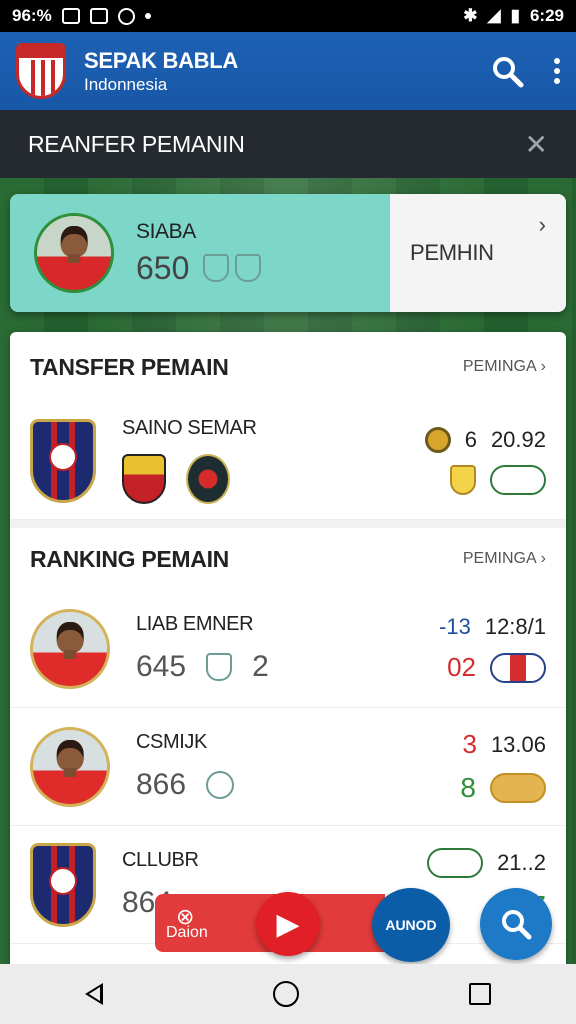 The height and width of the screenshot is (1024, 576). Describe the element at coordinates (468, 787) in the screenshot. I see `ranking-rank-value: 8` at that location.